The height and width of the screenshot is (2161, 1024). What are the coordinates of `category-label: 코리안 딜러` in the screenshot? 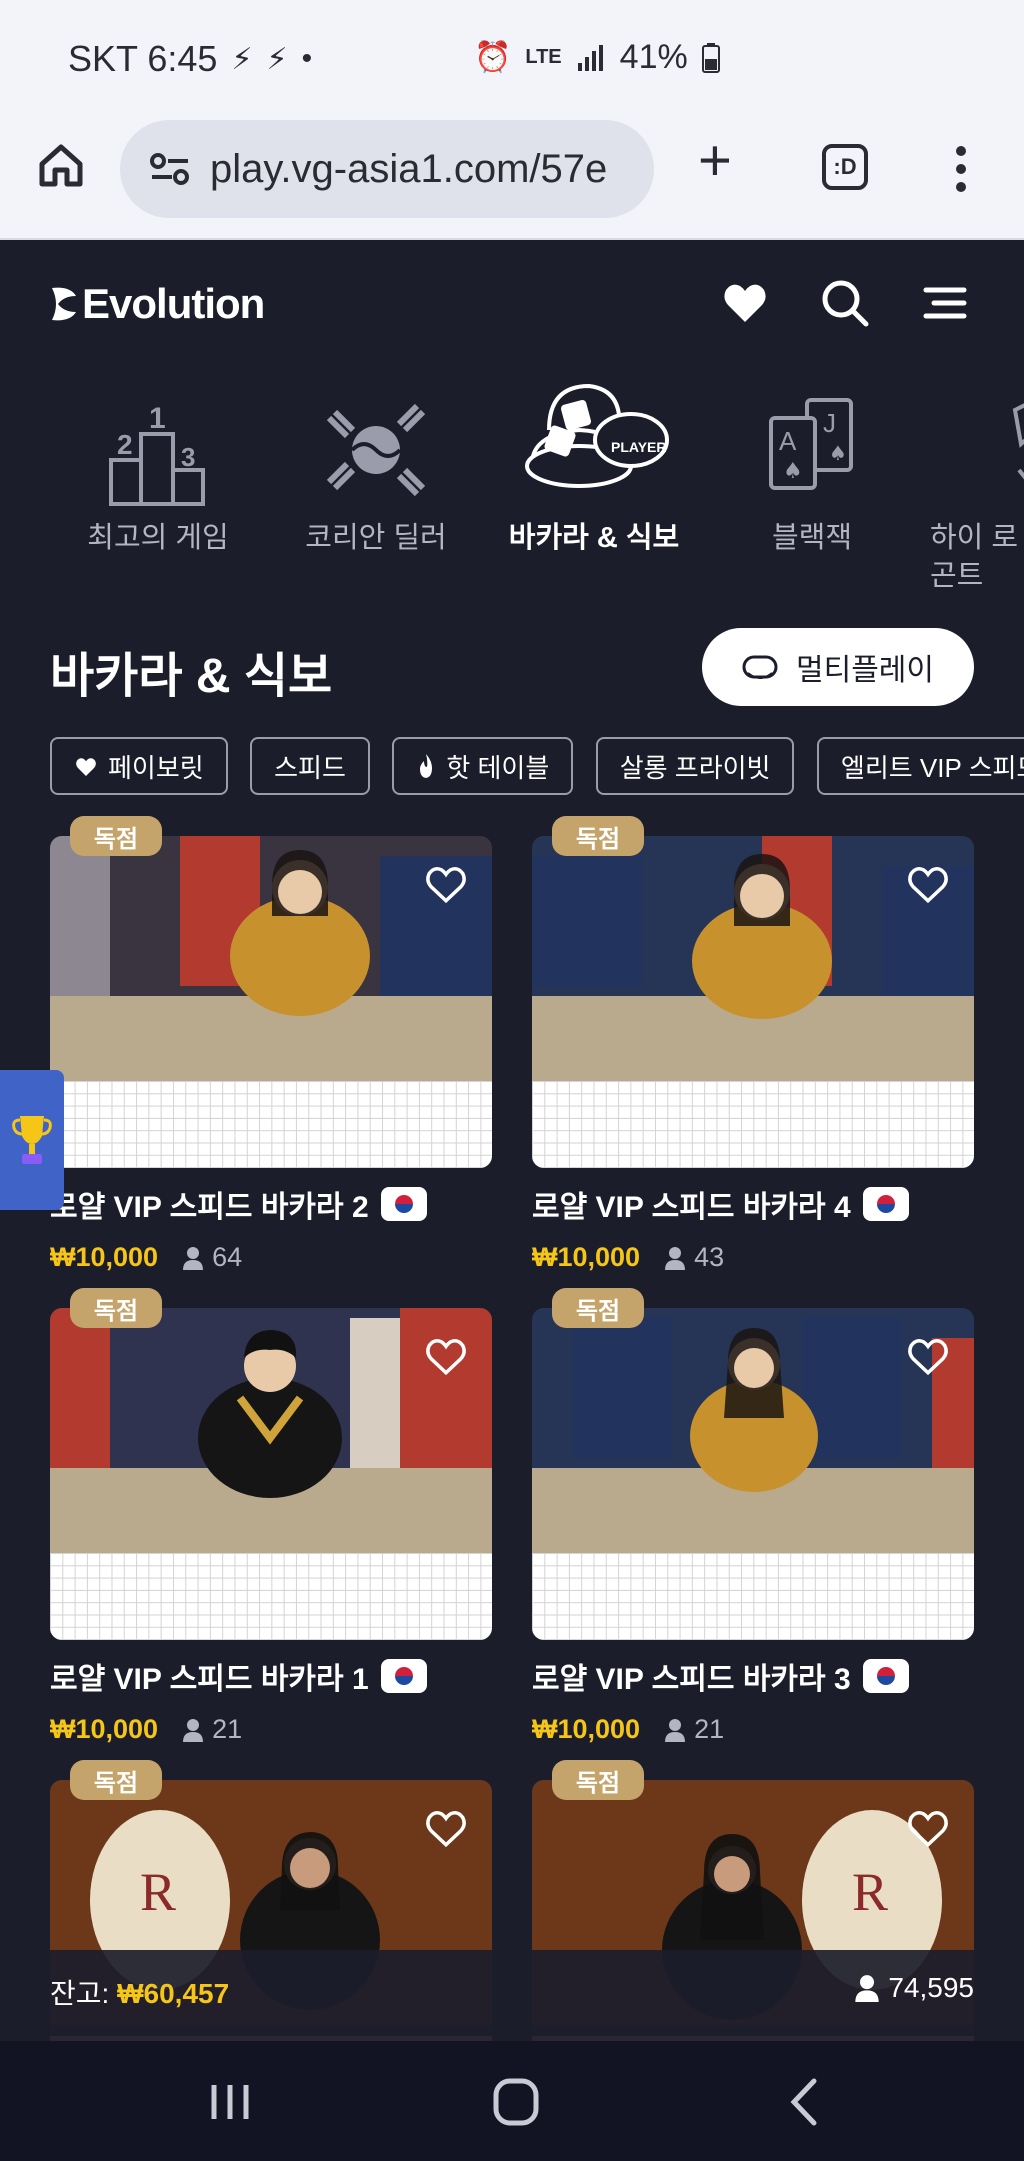 It's located at (376, 538).